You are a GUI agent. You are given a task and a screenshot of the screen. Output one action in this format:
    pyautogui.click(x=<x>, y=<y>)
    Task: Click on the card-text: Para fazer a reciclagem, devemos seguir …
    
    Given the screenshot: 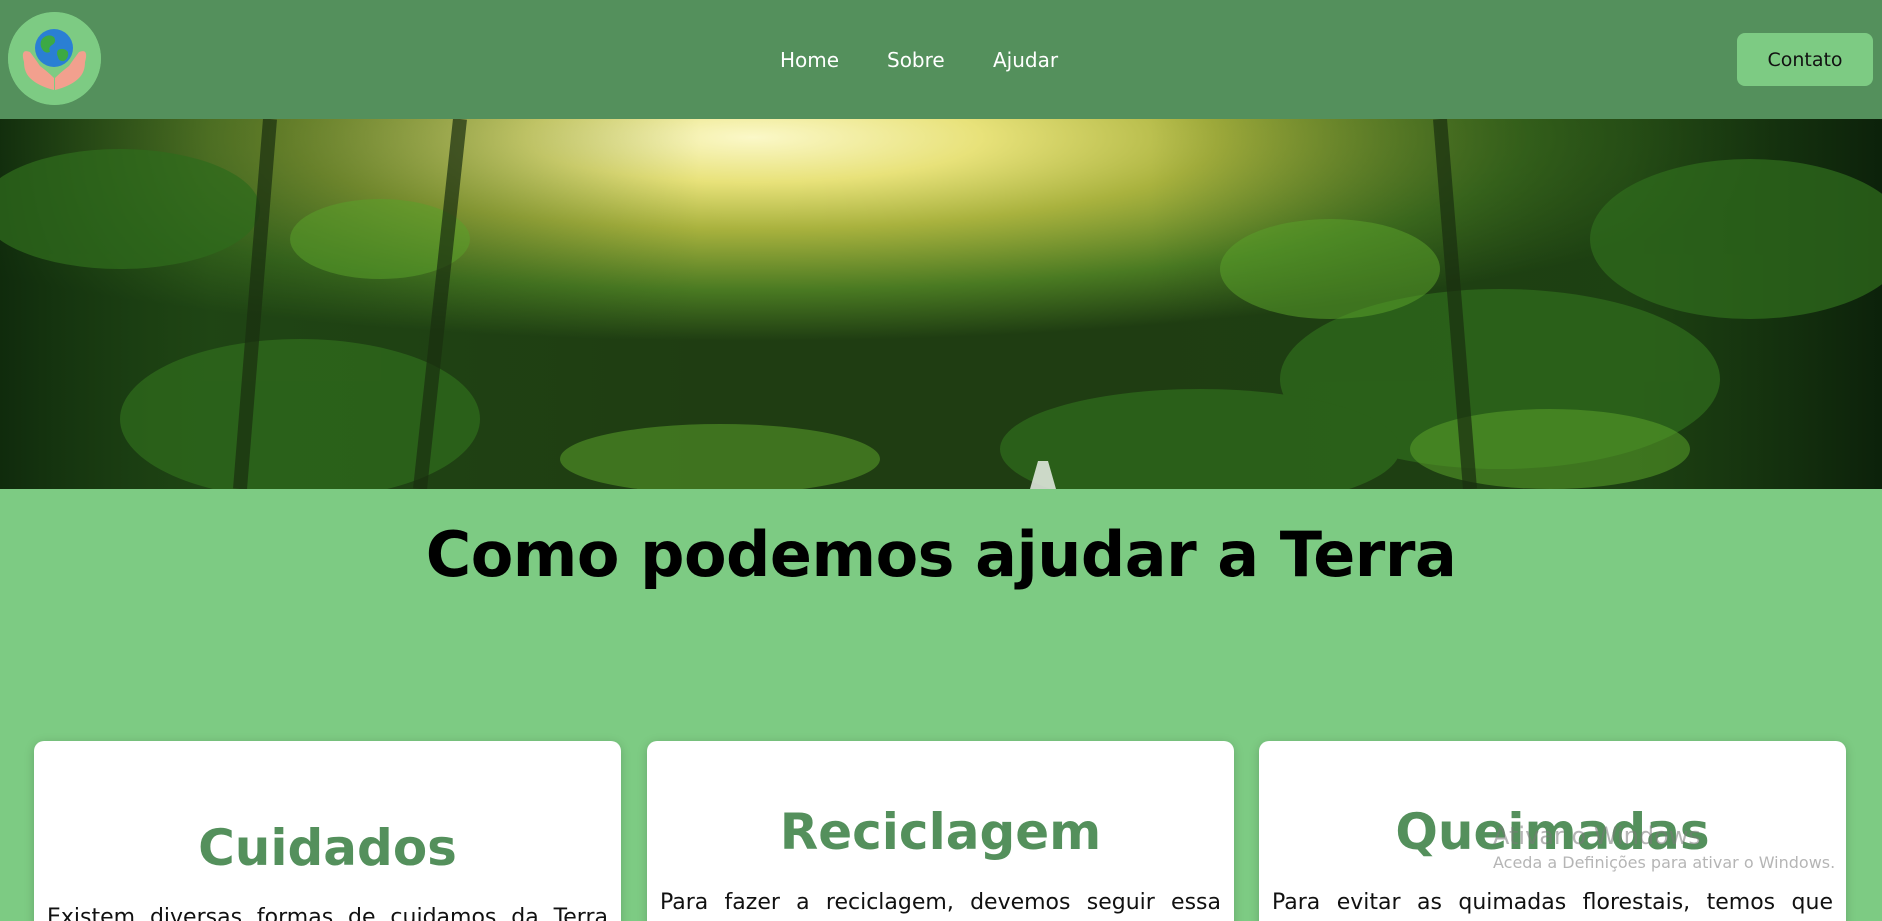 What is the action you would take?
    pyautogui.click(x=940, y=902)
    